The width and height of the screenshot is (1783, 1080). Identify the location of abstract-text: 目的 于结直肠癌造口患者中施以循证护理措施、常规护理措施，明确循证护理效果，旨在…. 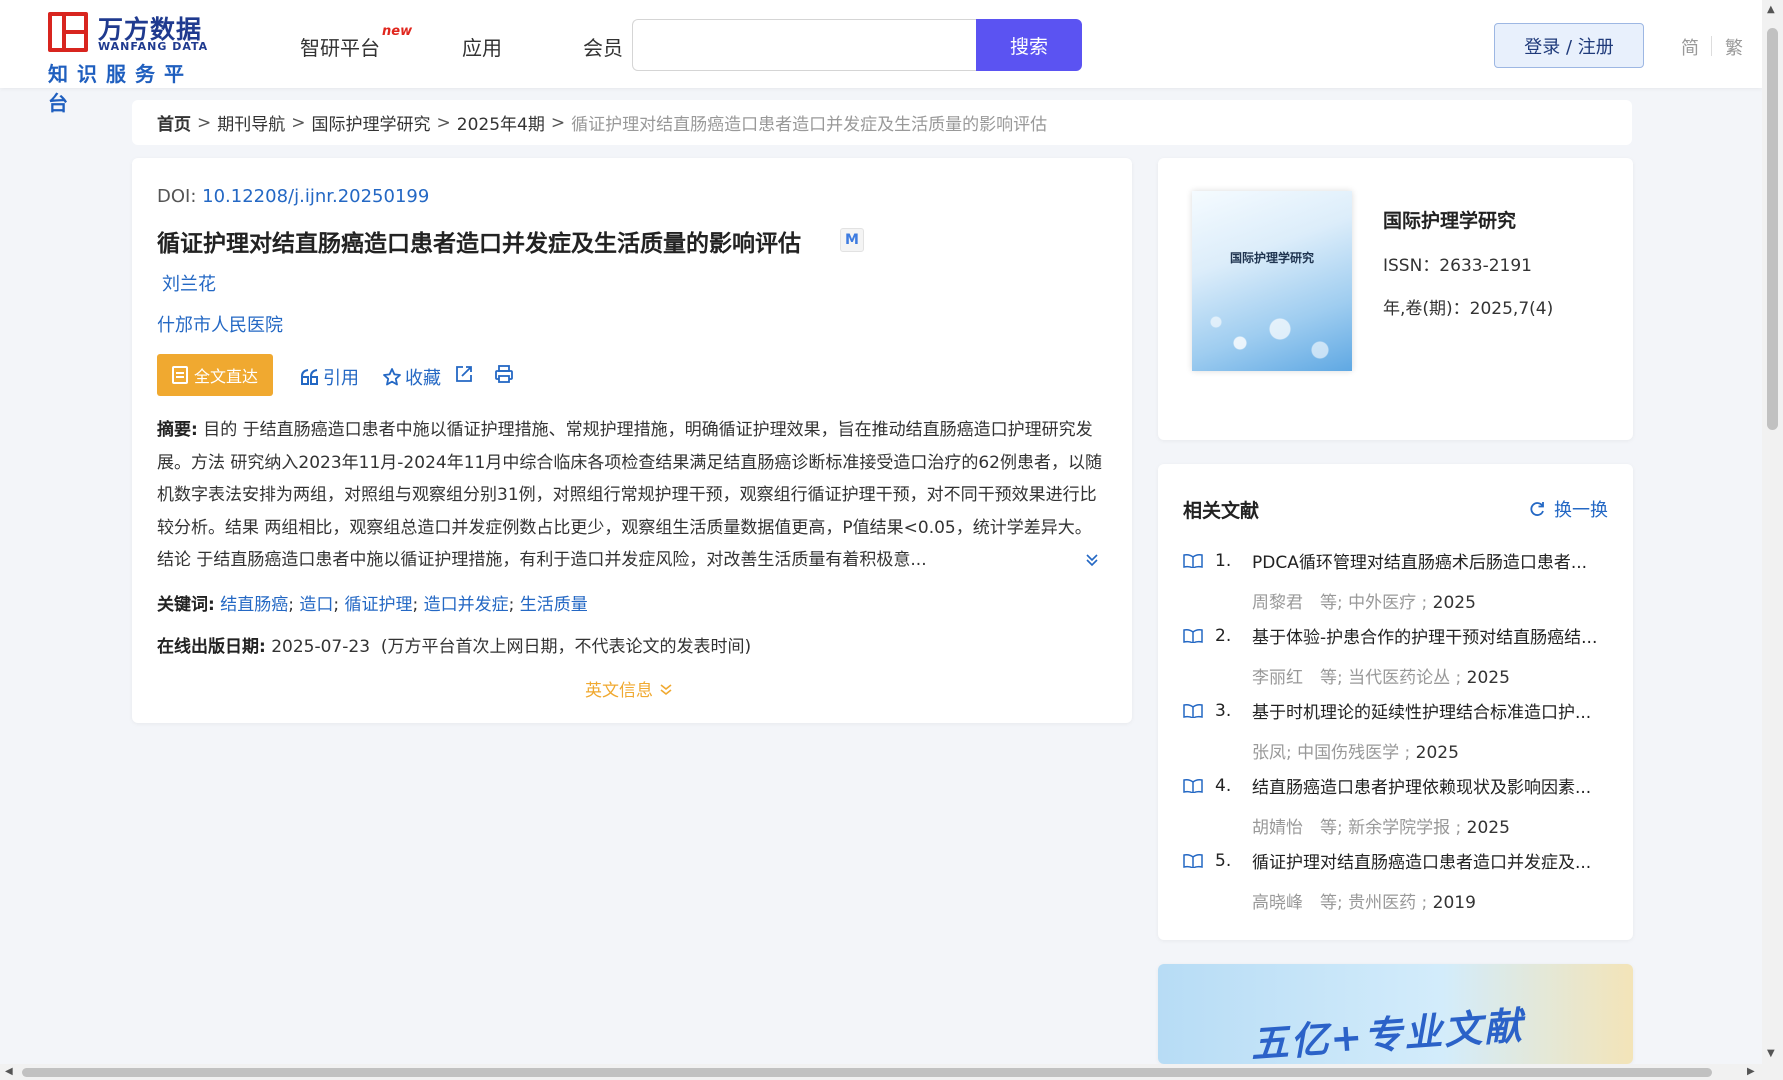
(629, 495).